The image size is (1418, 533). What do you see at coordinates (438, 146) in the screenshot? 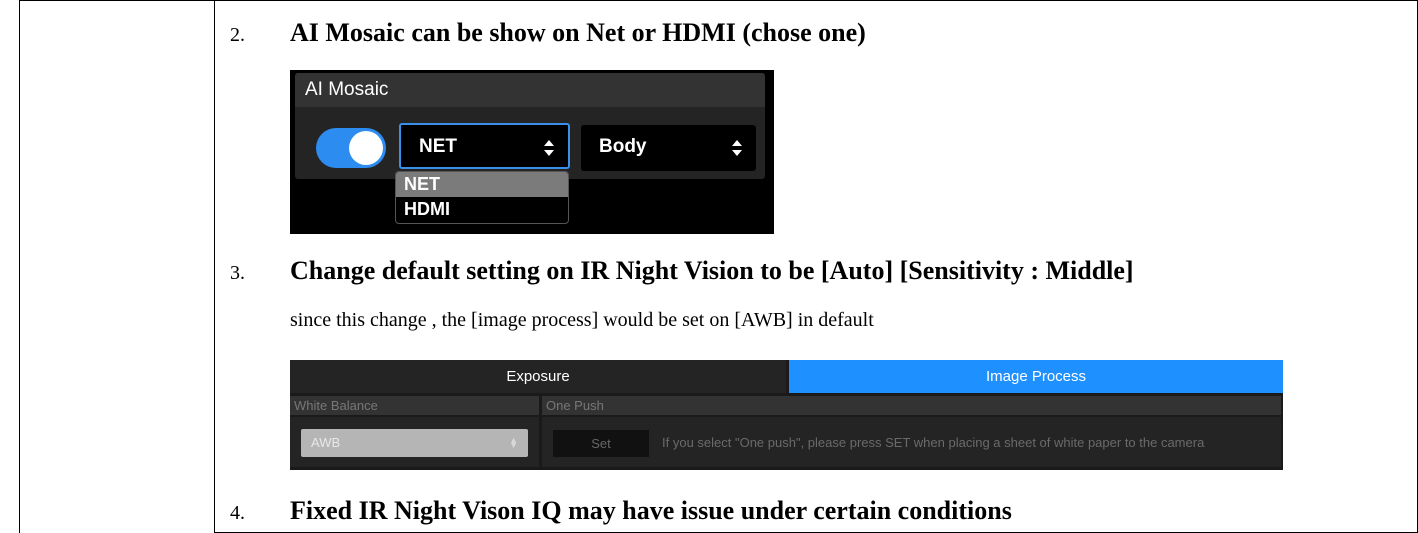
I see `output-select-value: NET` at bounding box center [438, 146].